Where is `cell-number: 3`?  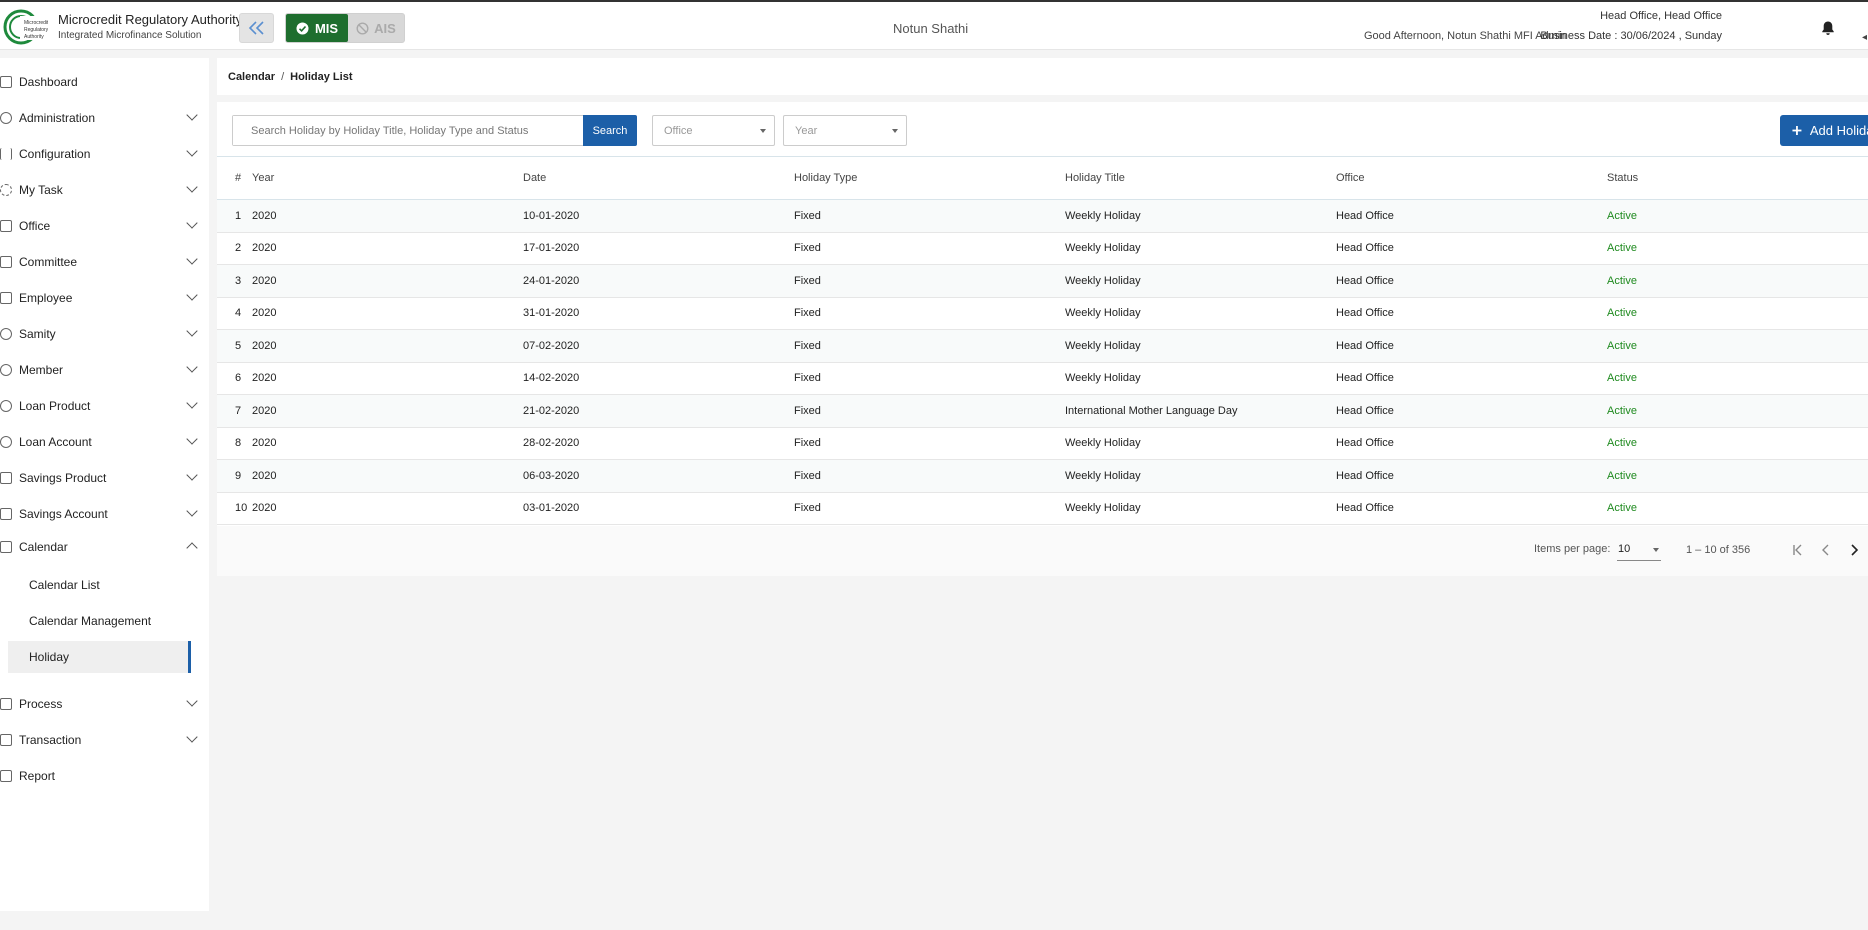 cell-number: 3 is located at coordinates (234, 281).